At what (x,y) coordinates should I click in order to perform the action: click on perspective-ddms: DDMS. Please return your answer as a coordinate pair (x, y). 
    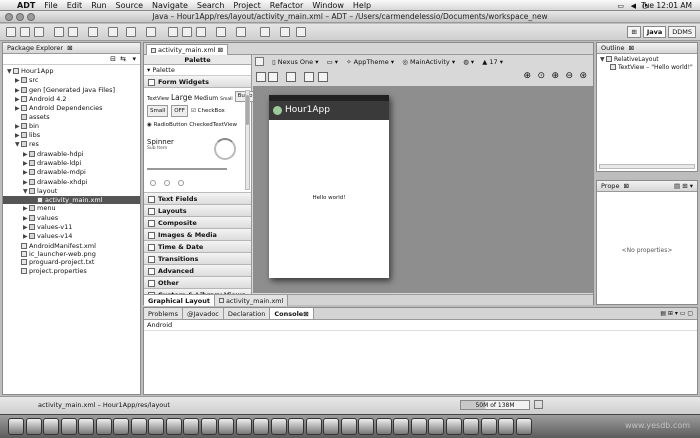
    Looking at the image, I should click on (682, 32).